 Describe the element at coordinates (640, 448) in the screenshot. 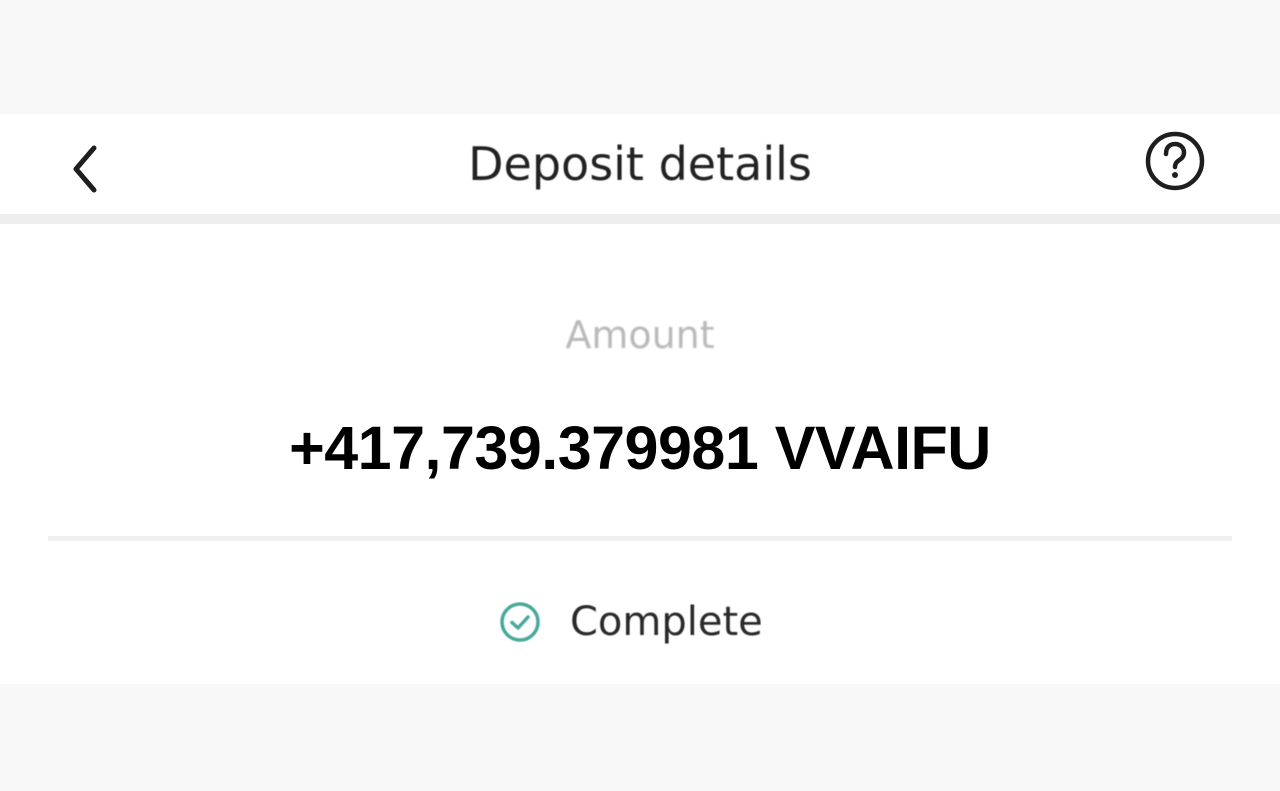

I see `amount-value: +417,739.379981 VVAIFU` at that location.